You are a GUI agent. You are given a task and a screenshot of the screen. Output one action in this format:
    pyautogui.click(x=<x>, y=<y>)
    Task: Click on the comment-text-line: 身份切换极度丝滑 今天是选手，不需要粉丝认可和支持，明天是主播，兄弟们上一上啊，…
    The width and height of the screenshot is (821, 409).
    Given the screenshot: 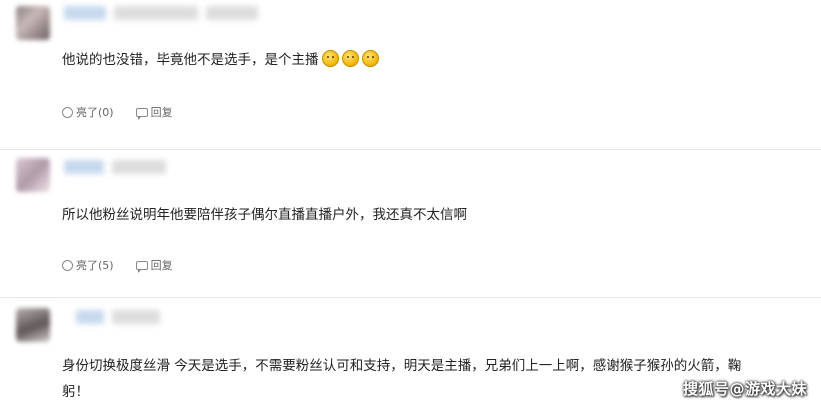 What is the action you would take?
    pyautogui.click(x=402, y=366)
    